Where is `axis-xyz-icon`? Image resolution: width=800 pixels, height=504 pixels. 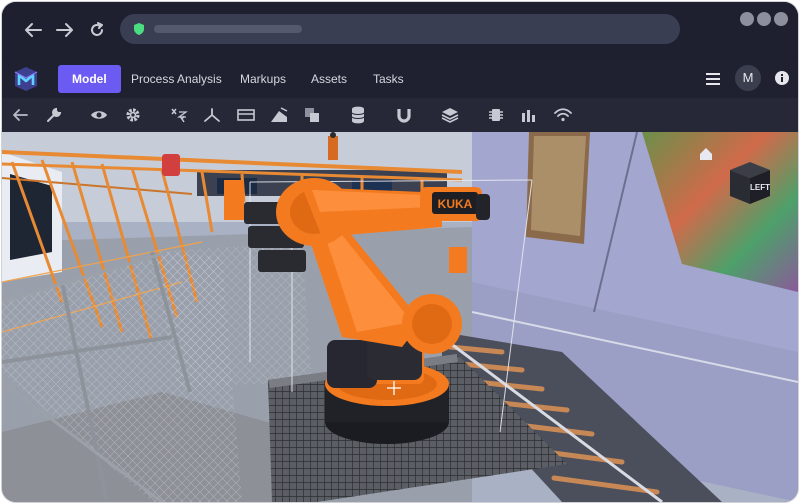 axis-xyz-icon is located at coordinates (179, 115).